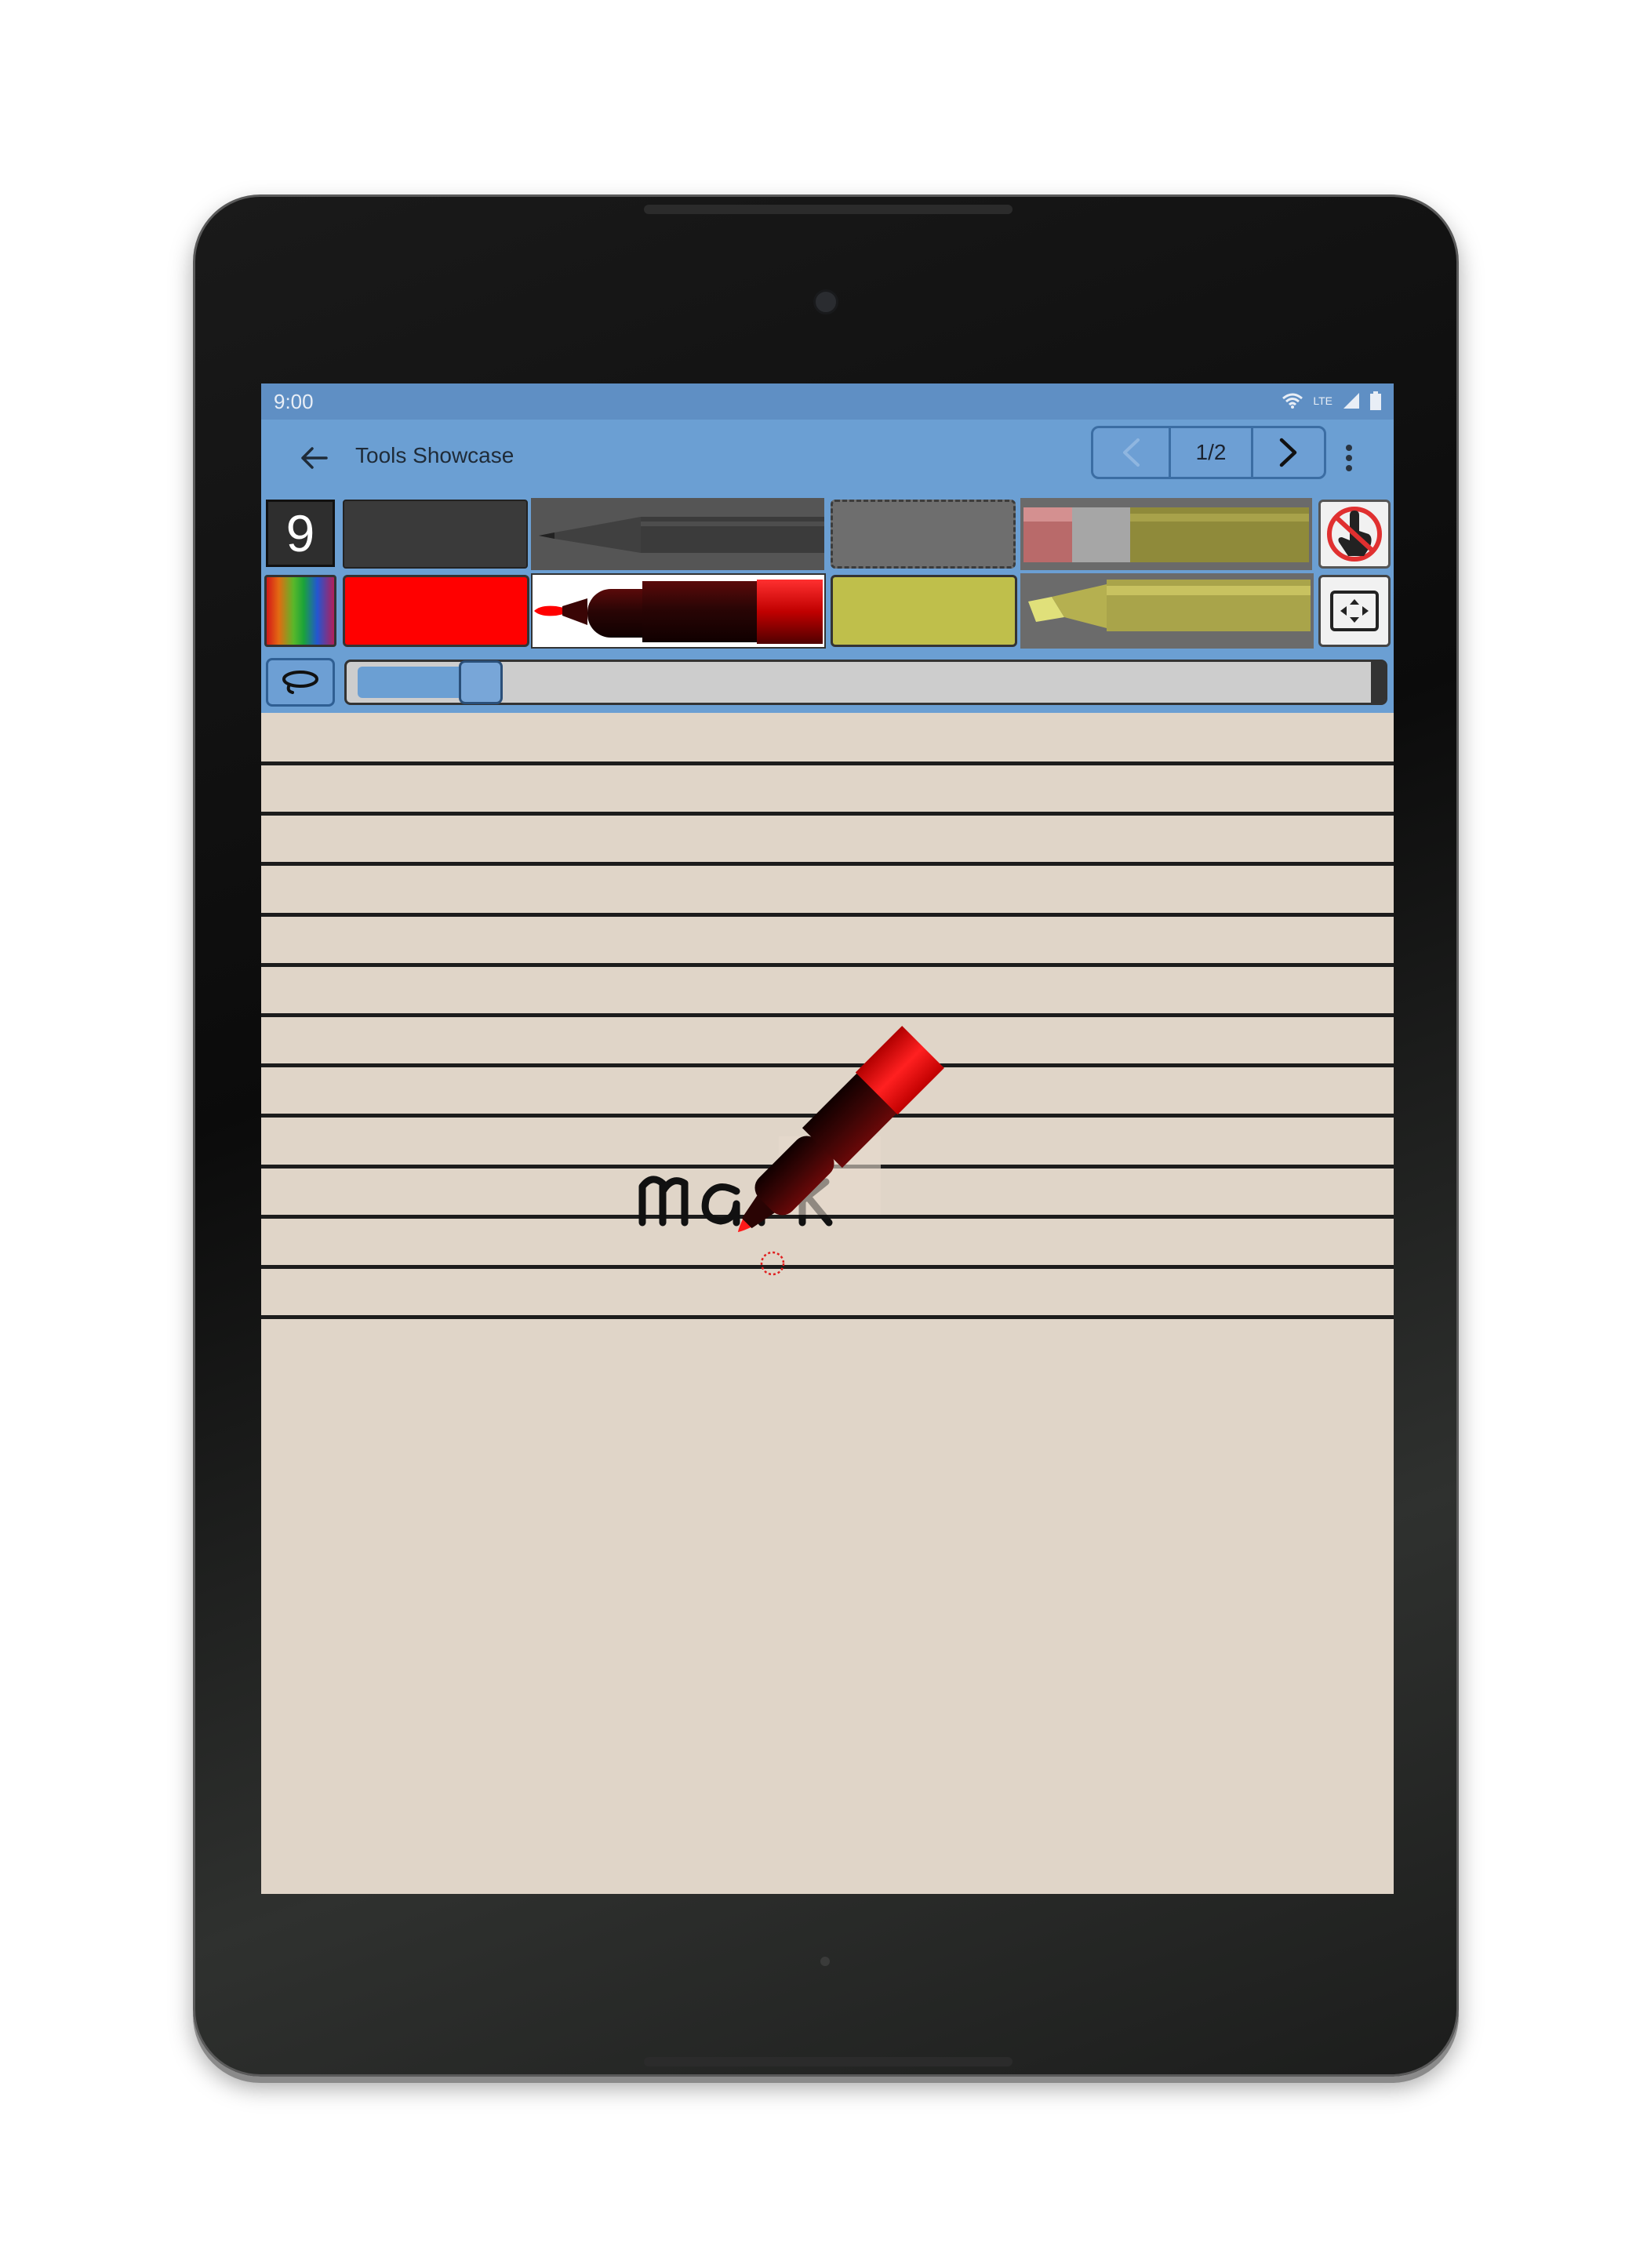 The image size is (1647, 2268). I want to click on pencil-tool, so click(677, 534).